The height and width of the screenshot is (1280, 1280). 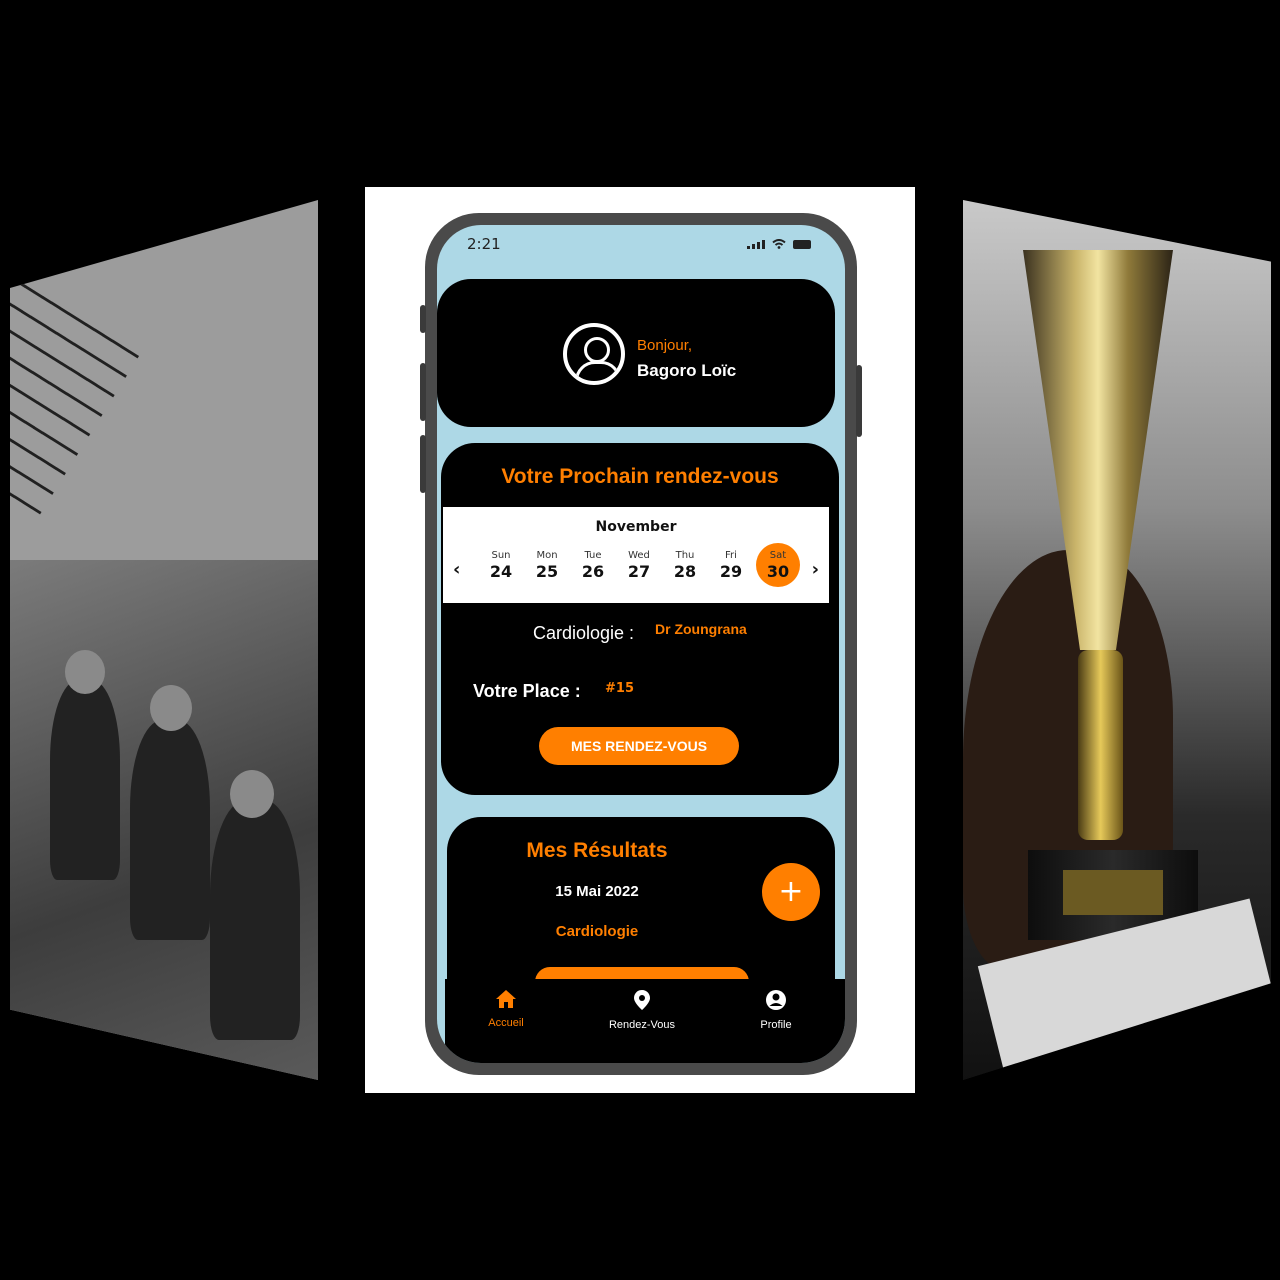 I want to click on nav-label: Accueil, so click(x=506, y=1023).